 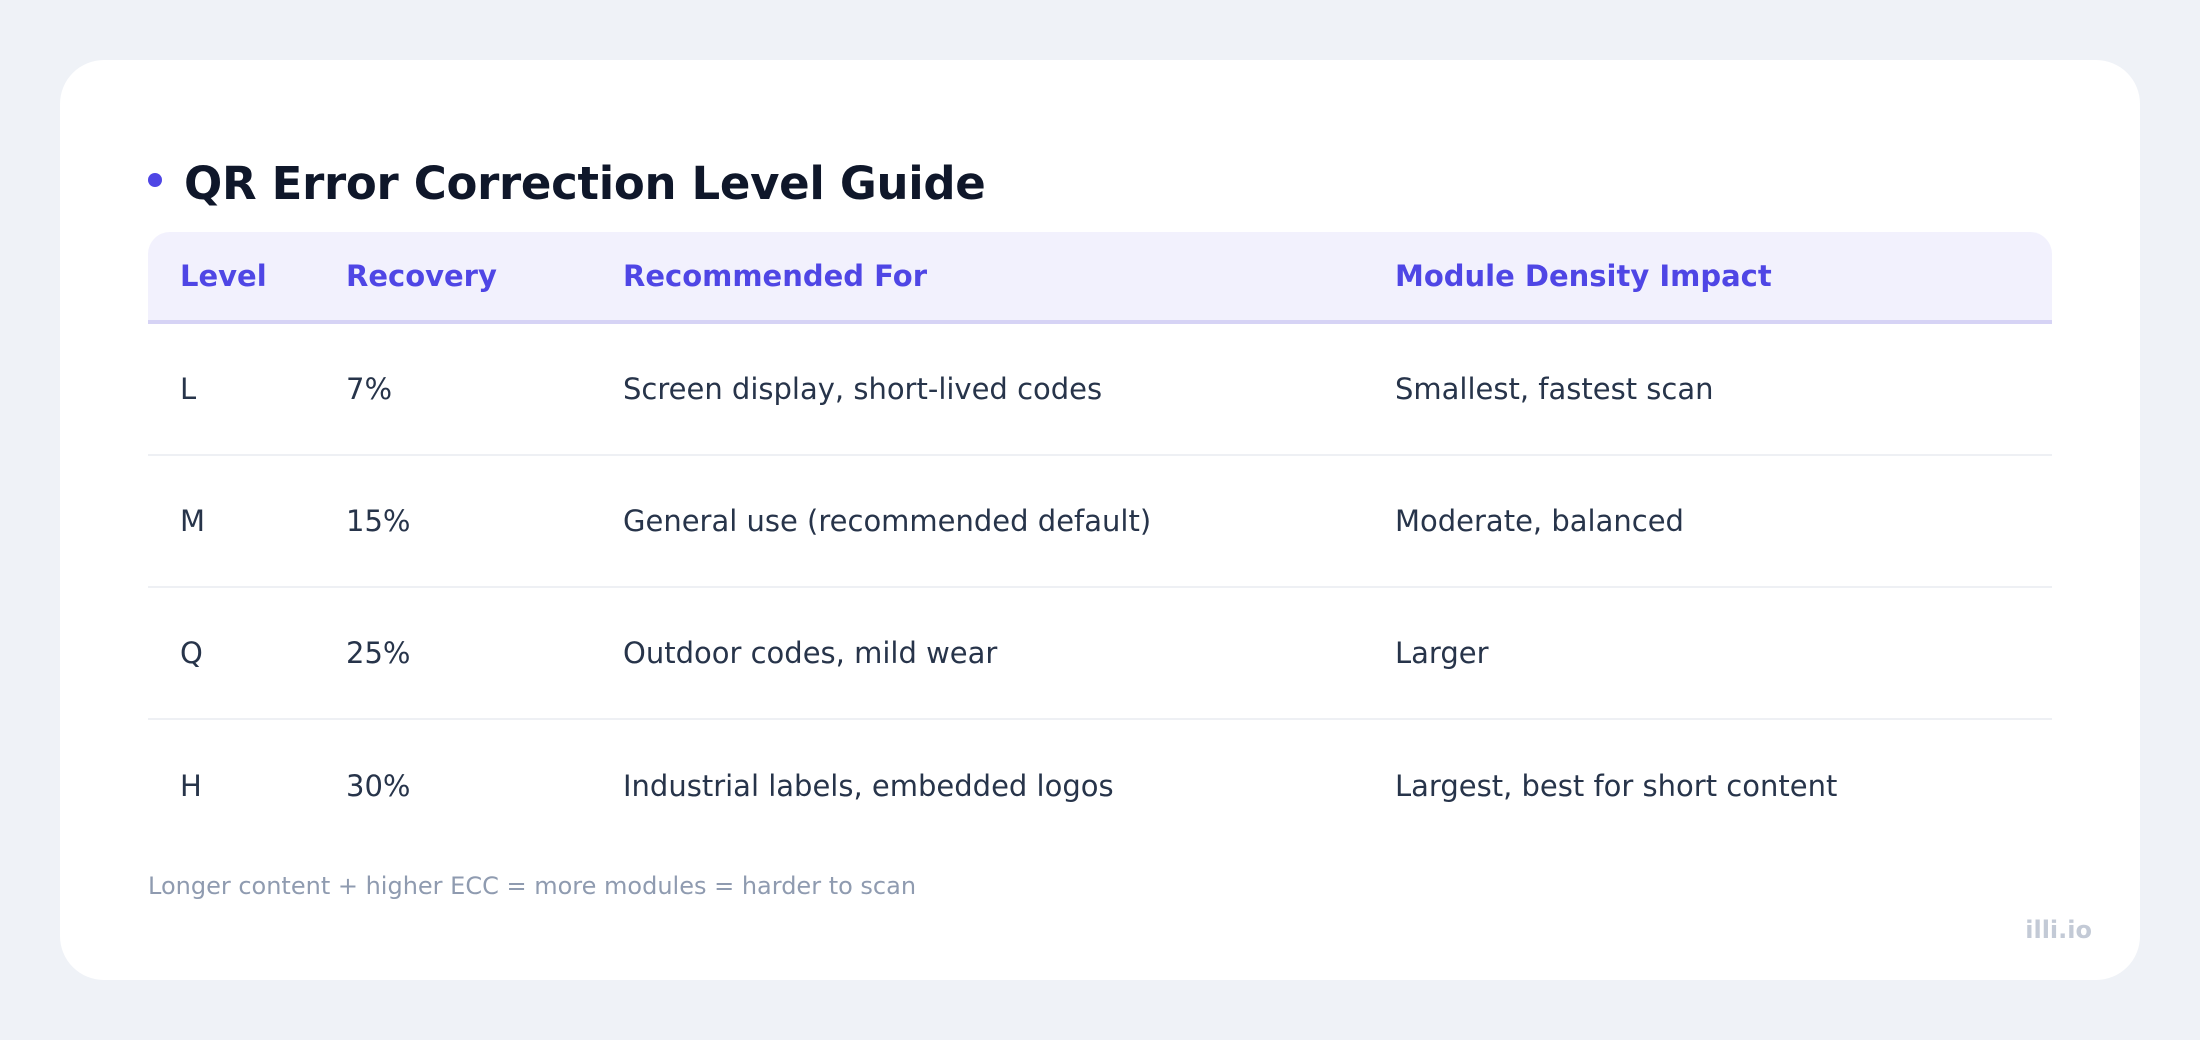 What do you see at coordinates (378, 521) in the screenshot?
I see `cell-recovery: 15%` at bounding box center [378, 521].